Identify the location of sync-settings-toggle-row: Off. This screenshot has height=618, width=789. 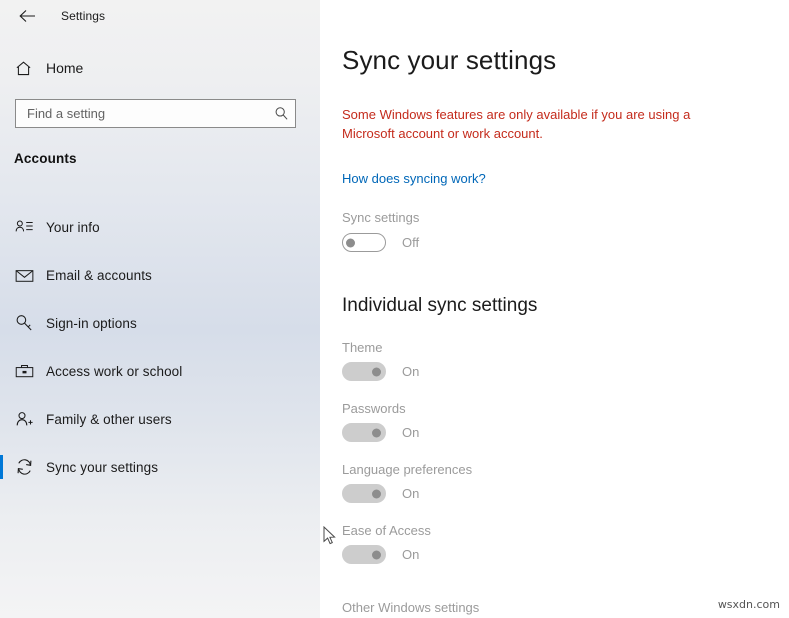
(380, 242).